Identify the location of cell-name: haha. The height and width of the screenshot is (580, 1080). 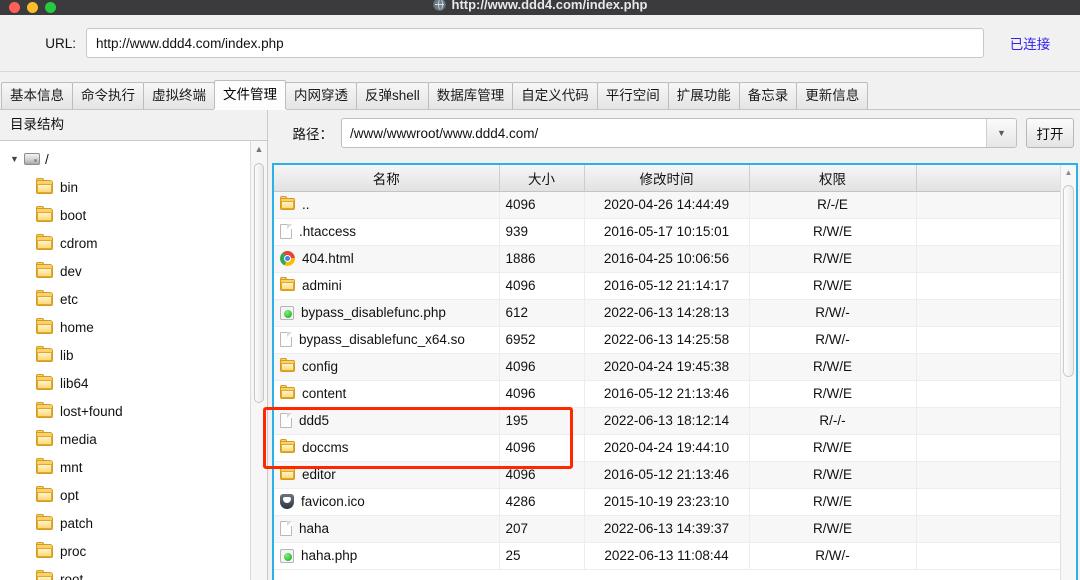
(387, 529).